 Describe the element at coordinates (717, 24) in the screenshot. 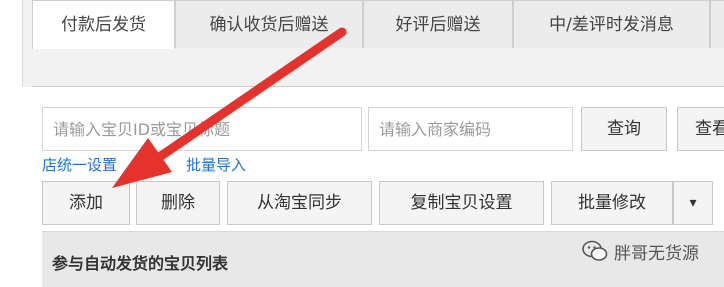

I see `tab-overflow` at that location.